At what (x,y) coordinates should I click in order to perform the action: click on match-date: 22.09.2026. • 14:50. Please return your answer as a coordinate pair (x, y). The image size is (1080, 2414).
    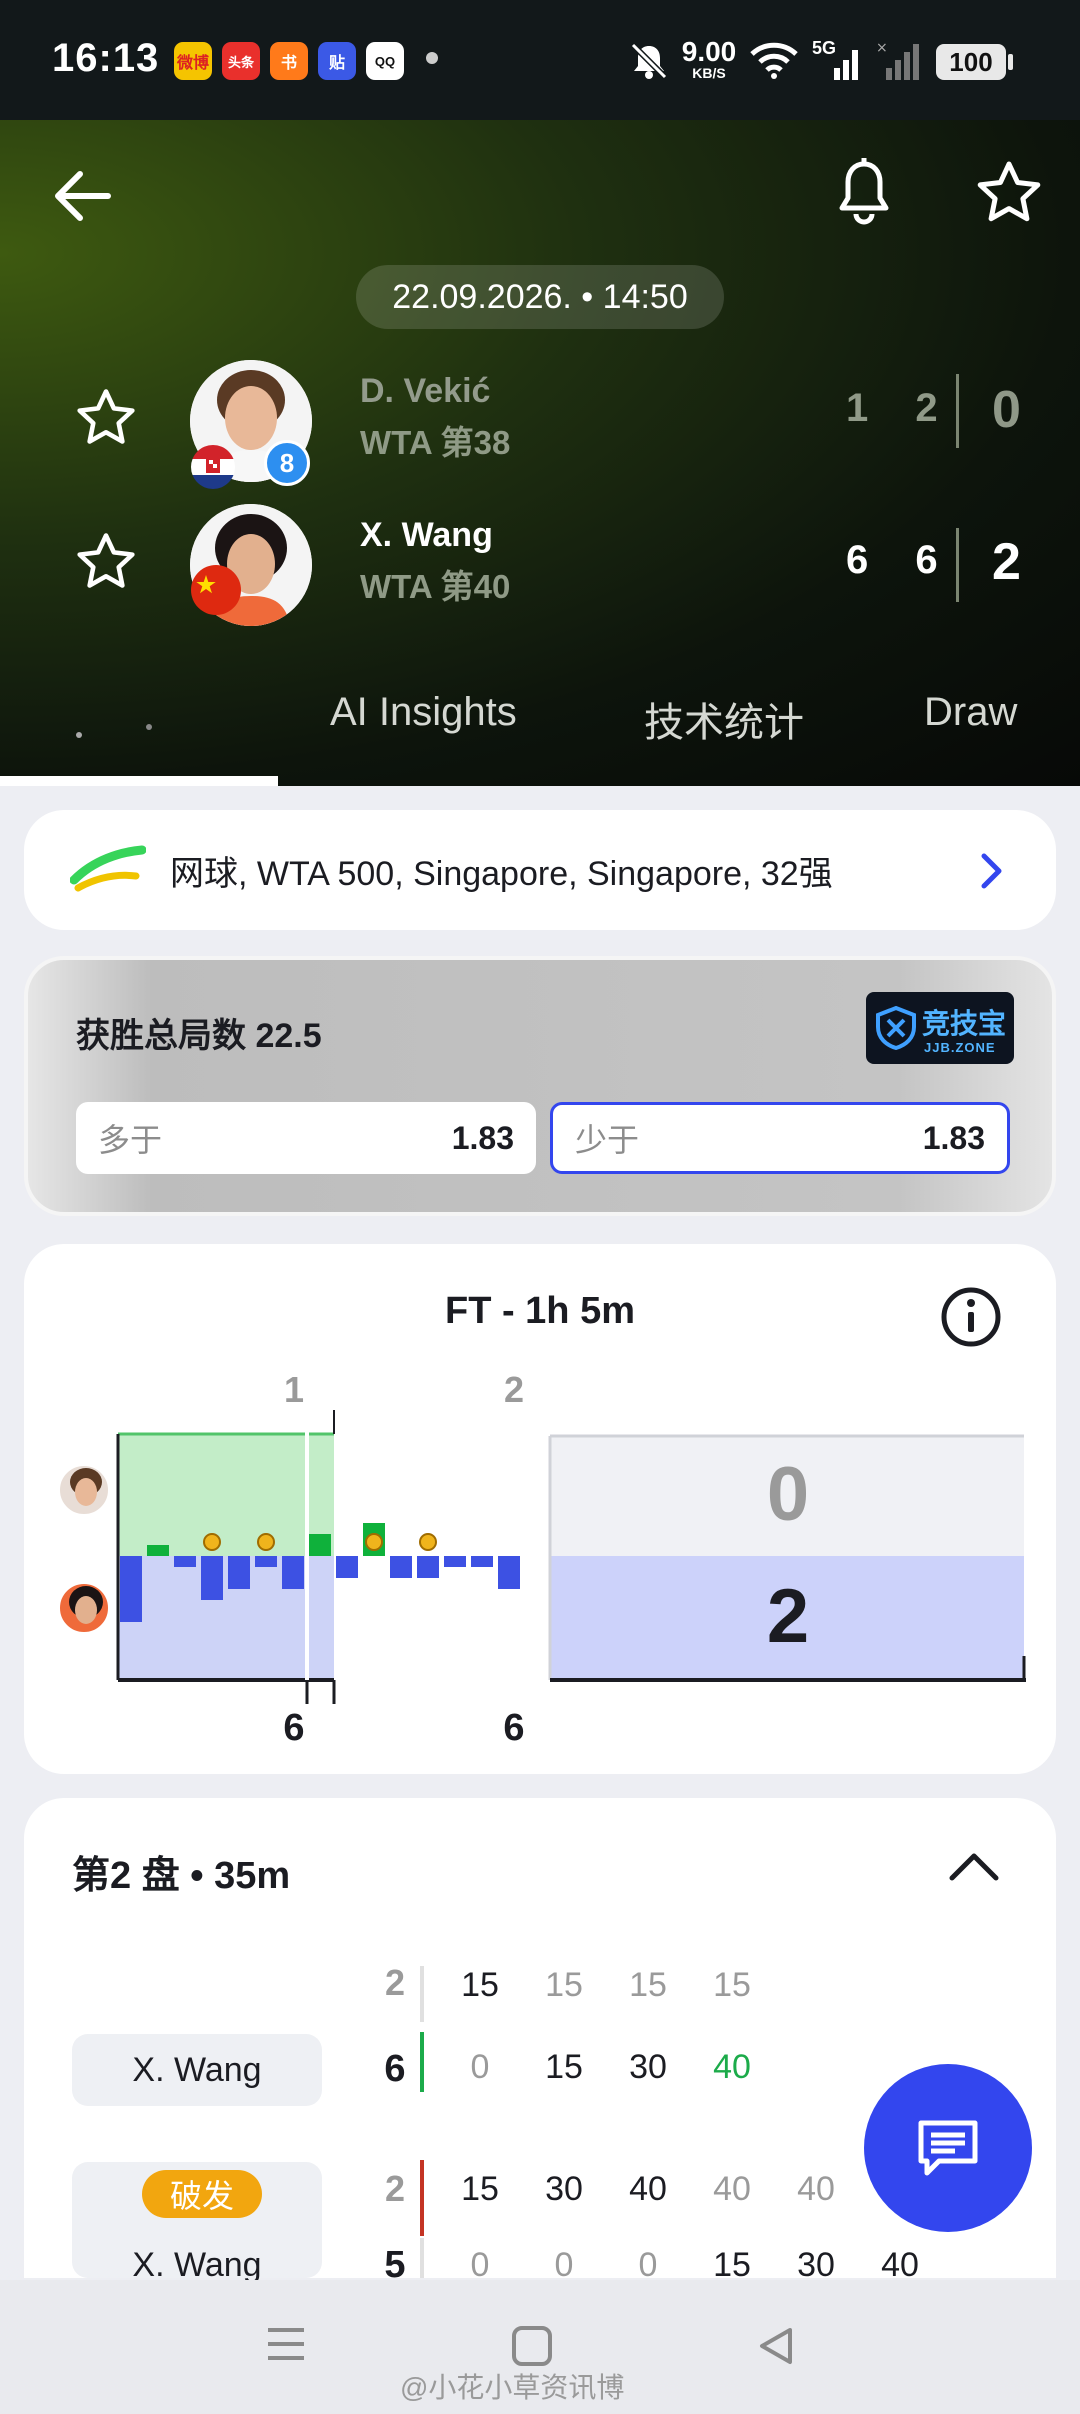
    Looking at the image, I should click on (540, 297).